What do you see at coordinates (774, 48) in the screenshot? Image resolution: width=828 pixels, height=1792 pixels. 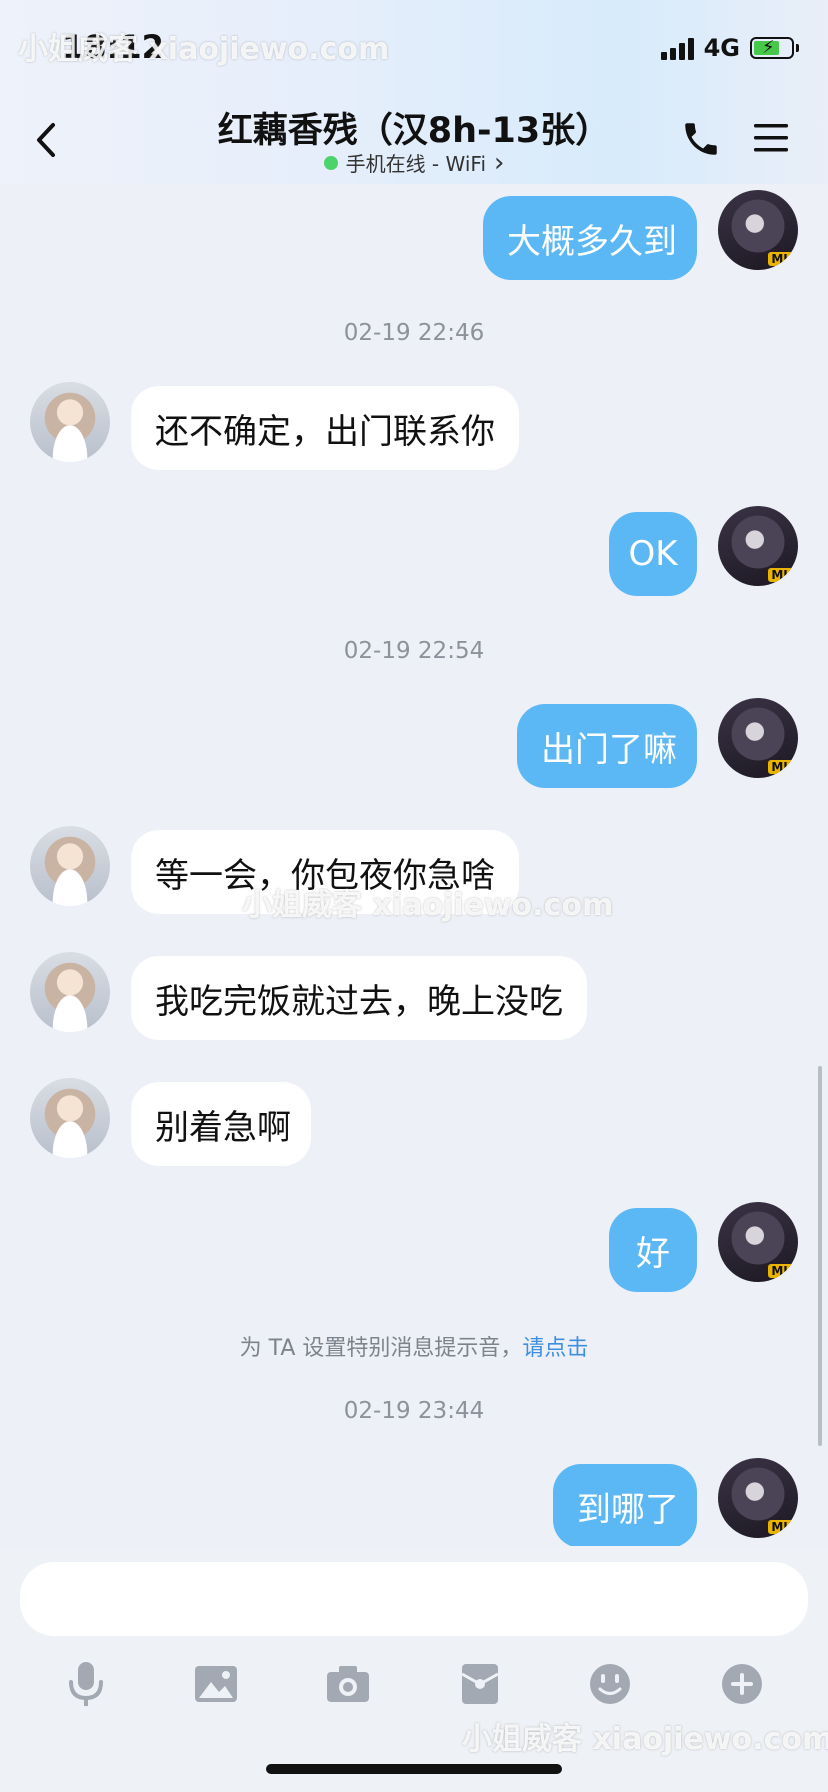 I see `battery-icon: ⚡` at bounding box center [774, 48].